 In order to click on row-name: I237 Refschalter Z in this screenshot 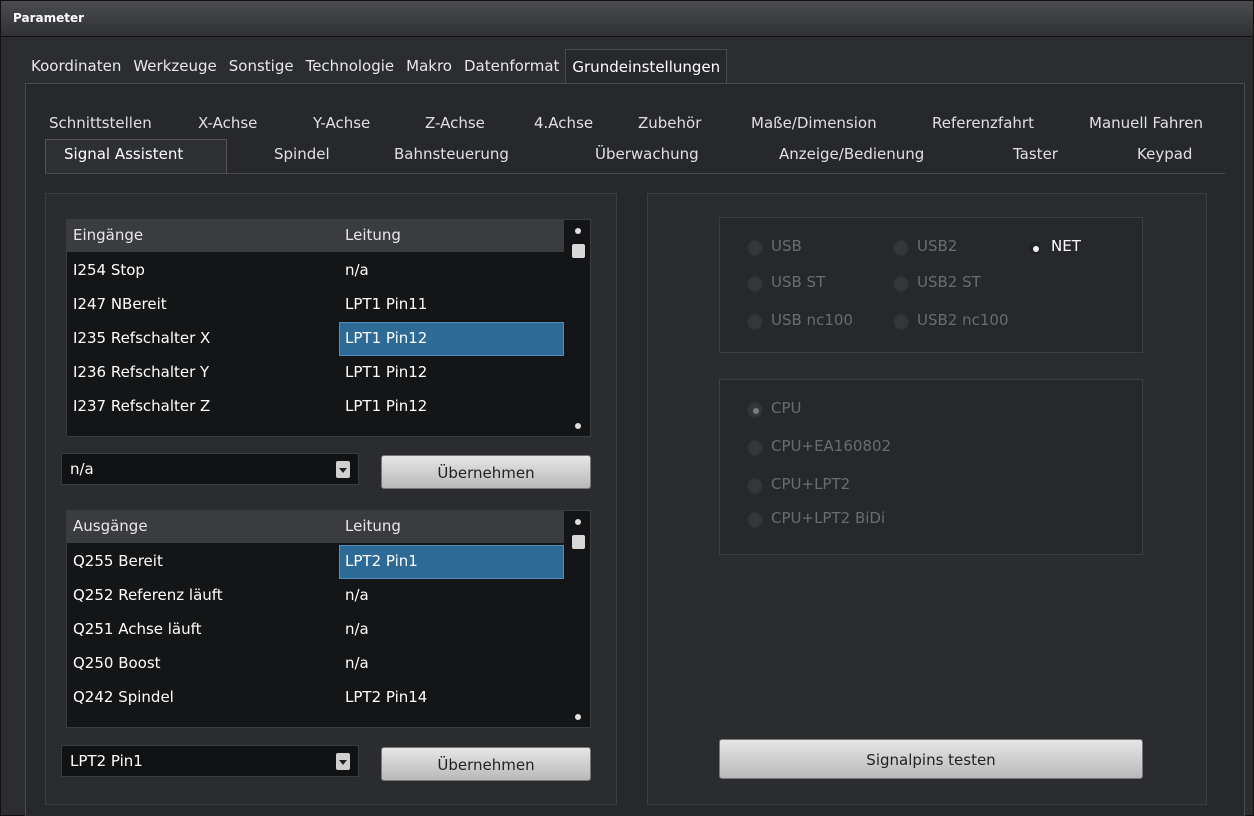, I will do `click(142, 406)`.